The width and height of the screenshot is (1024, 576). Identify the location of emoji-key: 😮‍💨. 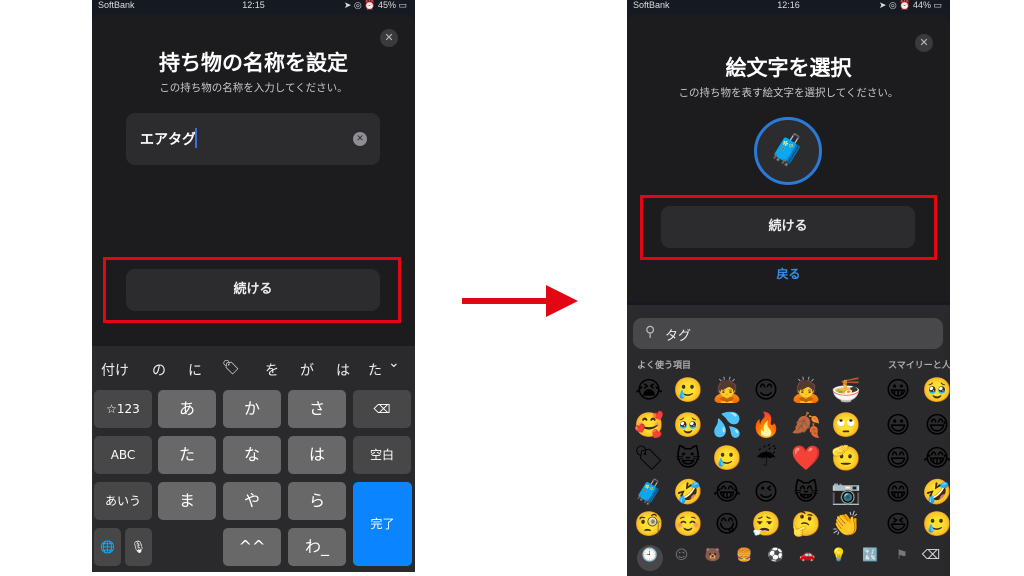
(766, 524).